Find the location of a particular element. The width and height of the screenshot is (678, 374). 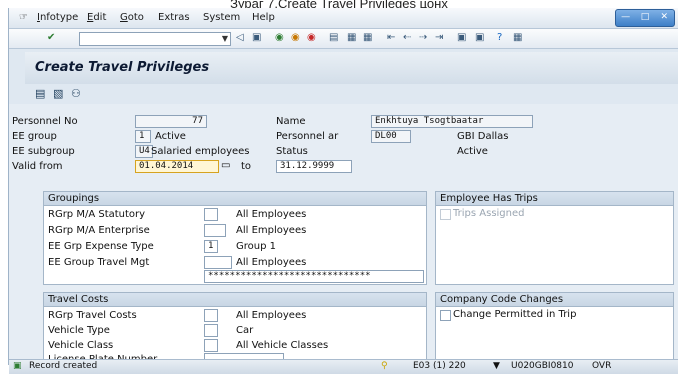

new-session-icon: ▣ is located at coordinates (461, 37).